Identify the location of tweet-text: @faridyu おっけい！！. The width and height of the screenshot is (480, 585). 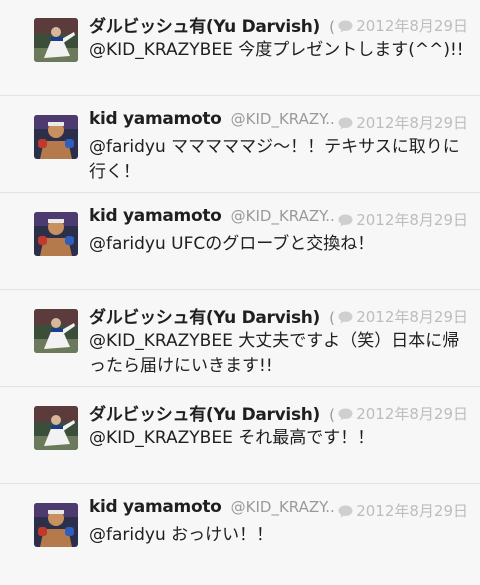
(181, 535).